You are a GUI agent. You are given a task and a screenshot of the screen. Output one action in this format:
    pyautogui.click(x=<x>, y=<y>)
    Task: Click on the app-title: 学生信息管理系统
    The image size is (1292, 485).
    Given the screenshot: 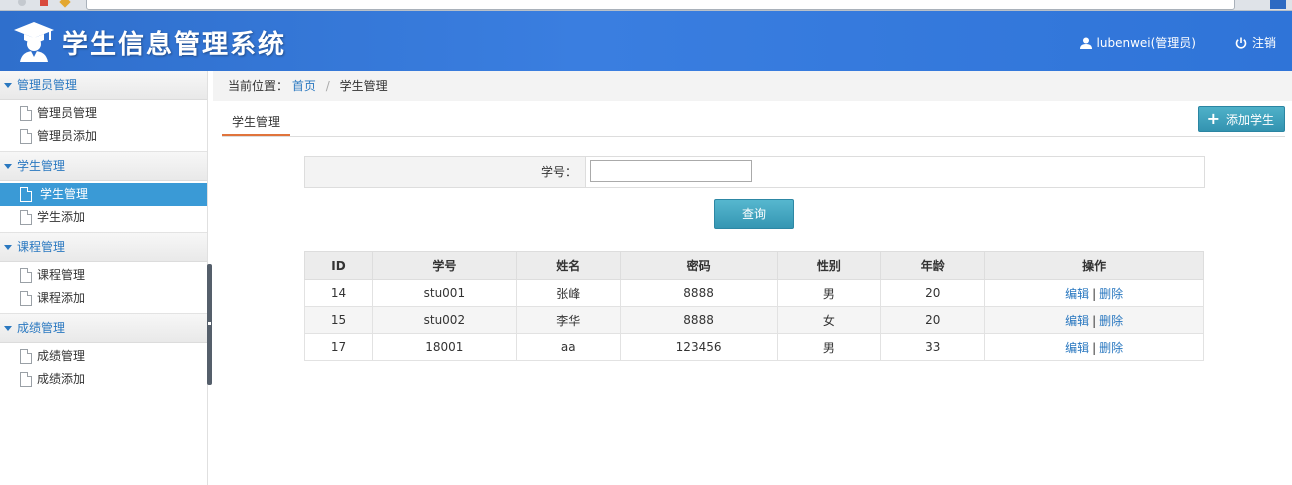 What is the action you would take?
    pyautogui.click(x=174, y=45)
    